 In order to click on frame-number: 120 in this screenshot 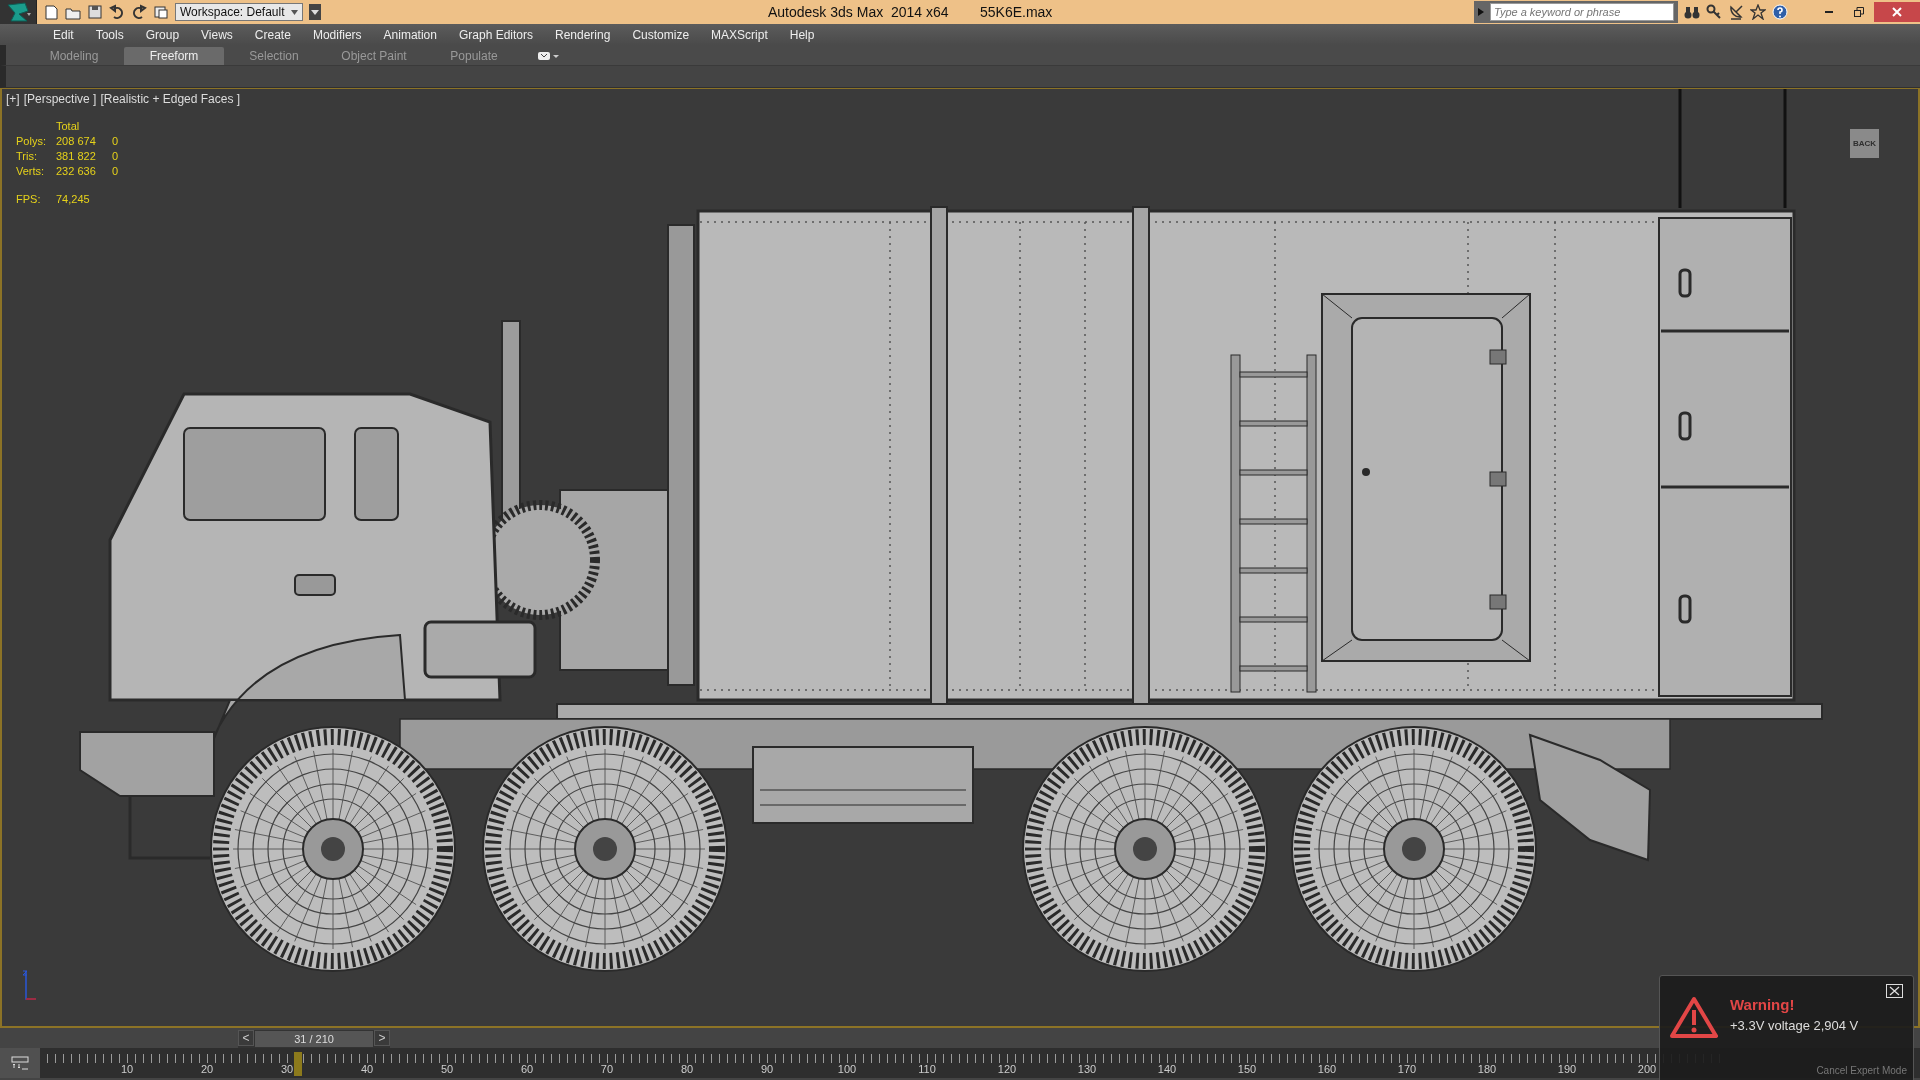, I will do `click(1007, 1069)`.